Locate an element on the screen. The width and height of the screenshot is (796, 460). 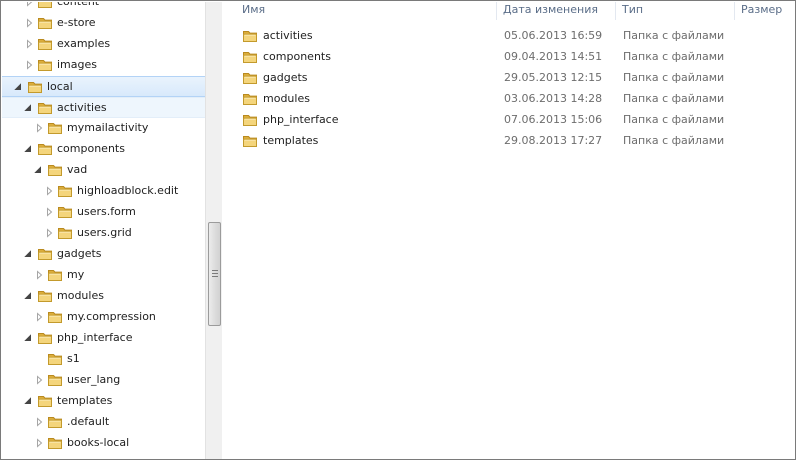
tree-item-label: my is located at coordinates (76, 274).